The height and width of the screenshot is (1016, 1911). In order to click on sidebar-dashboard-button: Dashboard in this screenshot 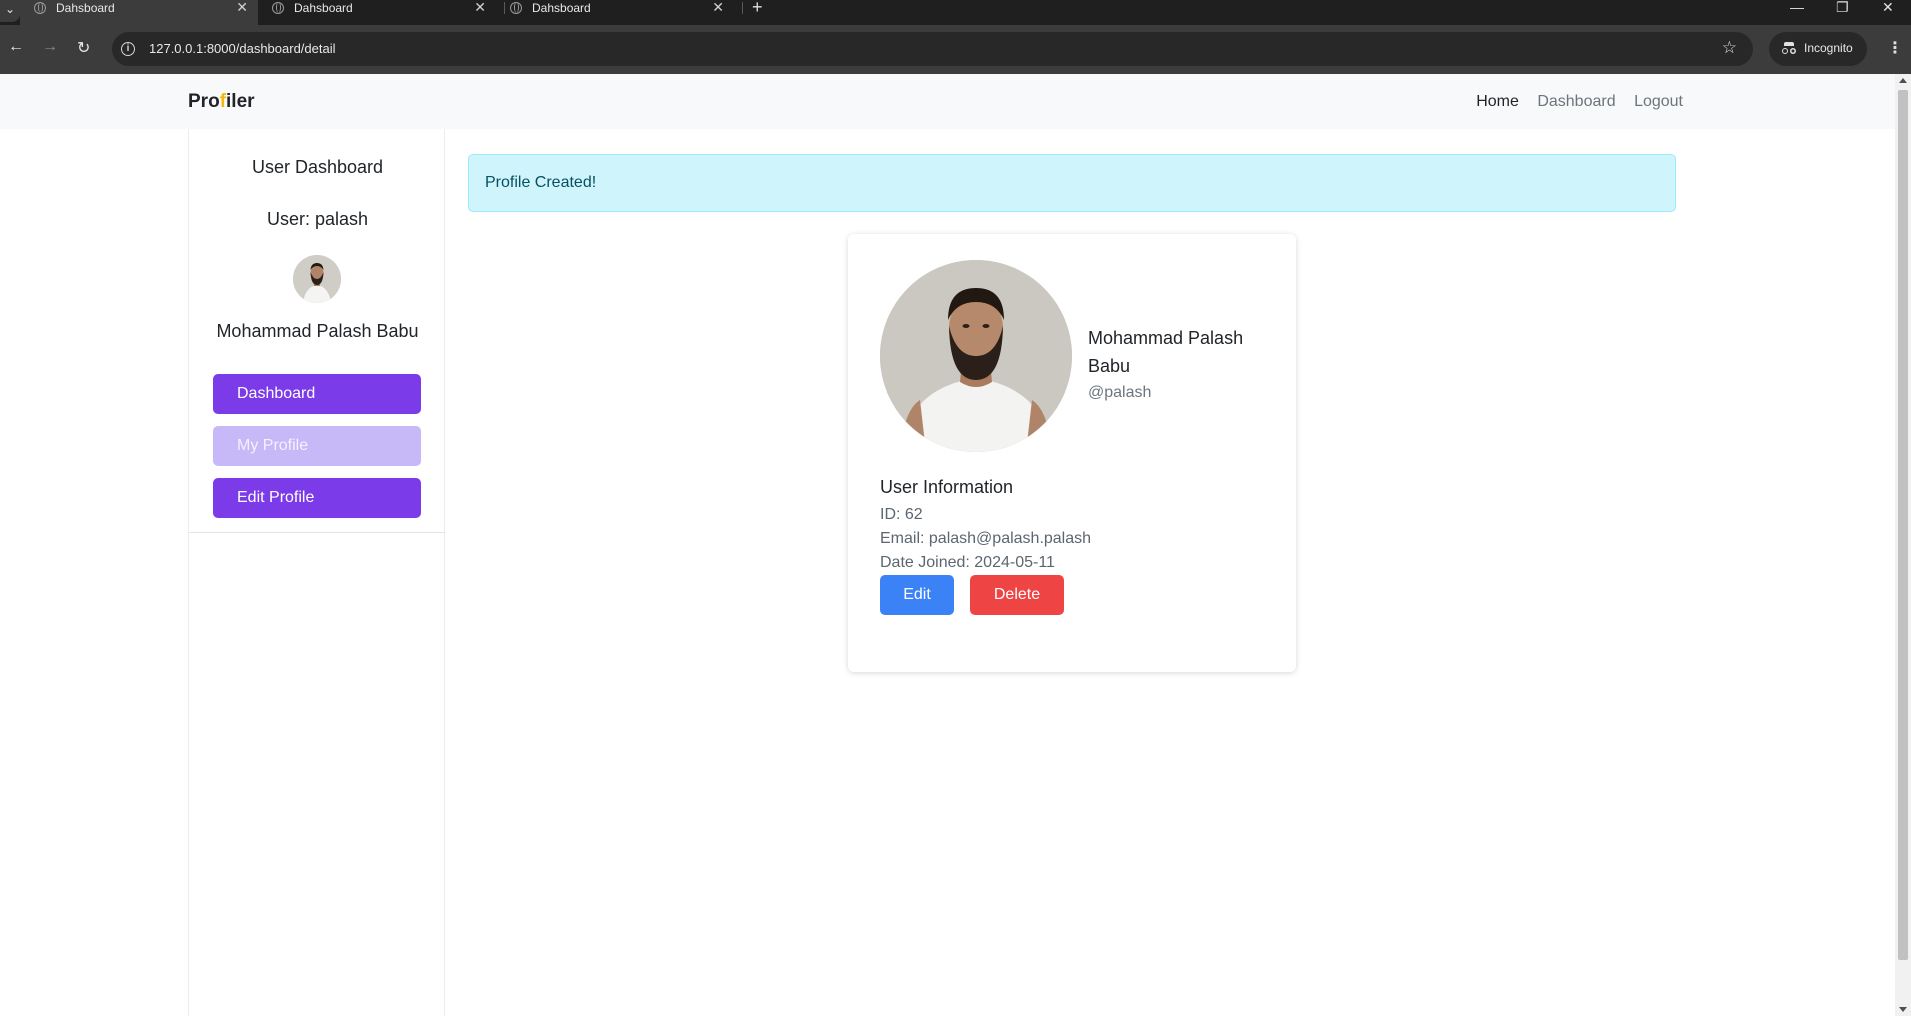, I will do `click(317, 394)`.